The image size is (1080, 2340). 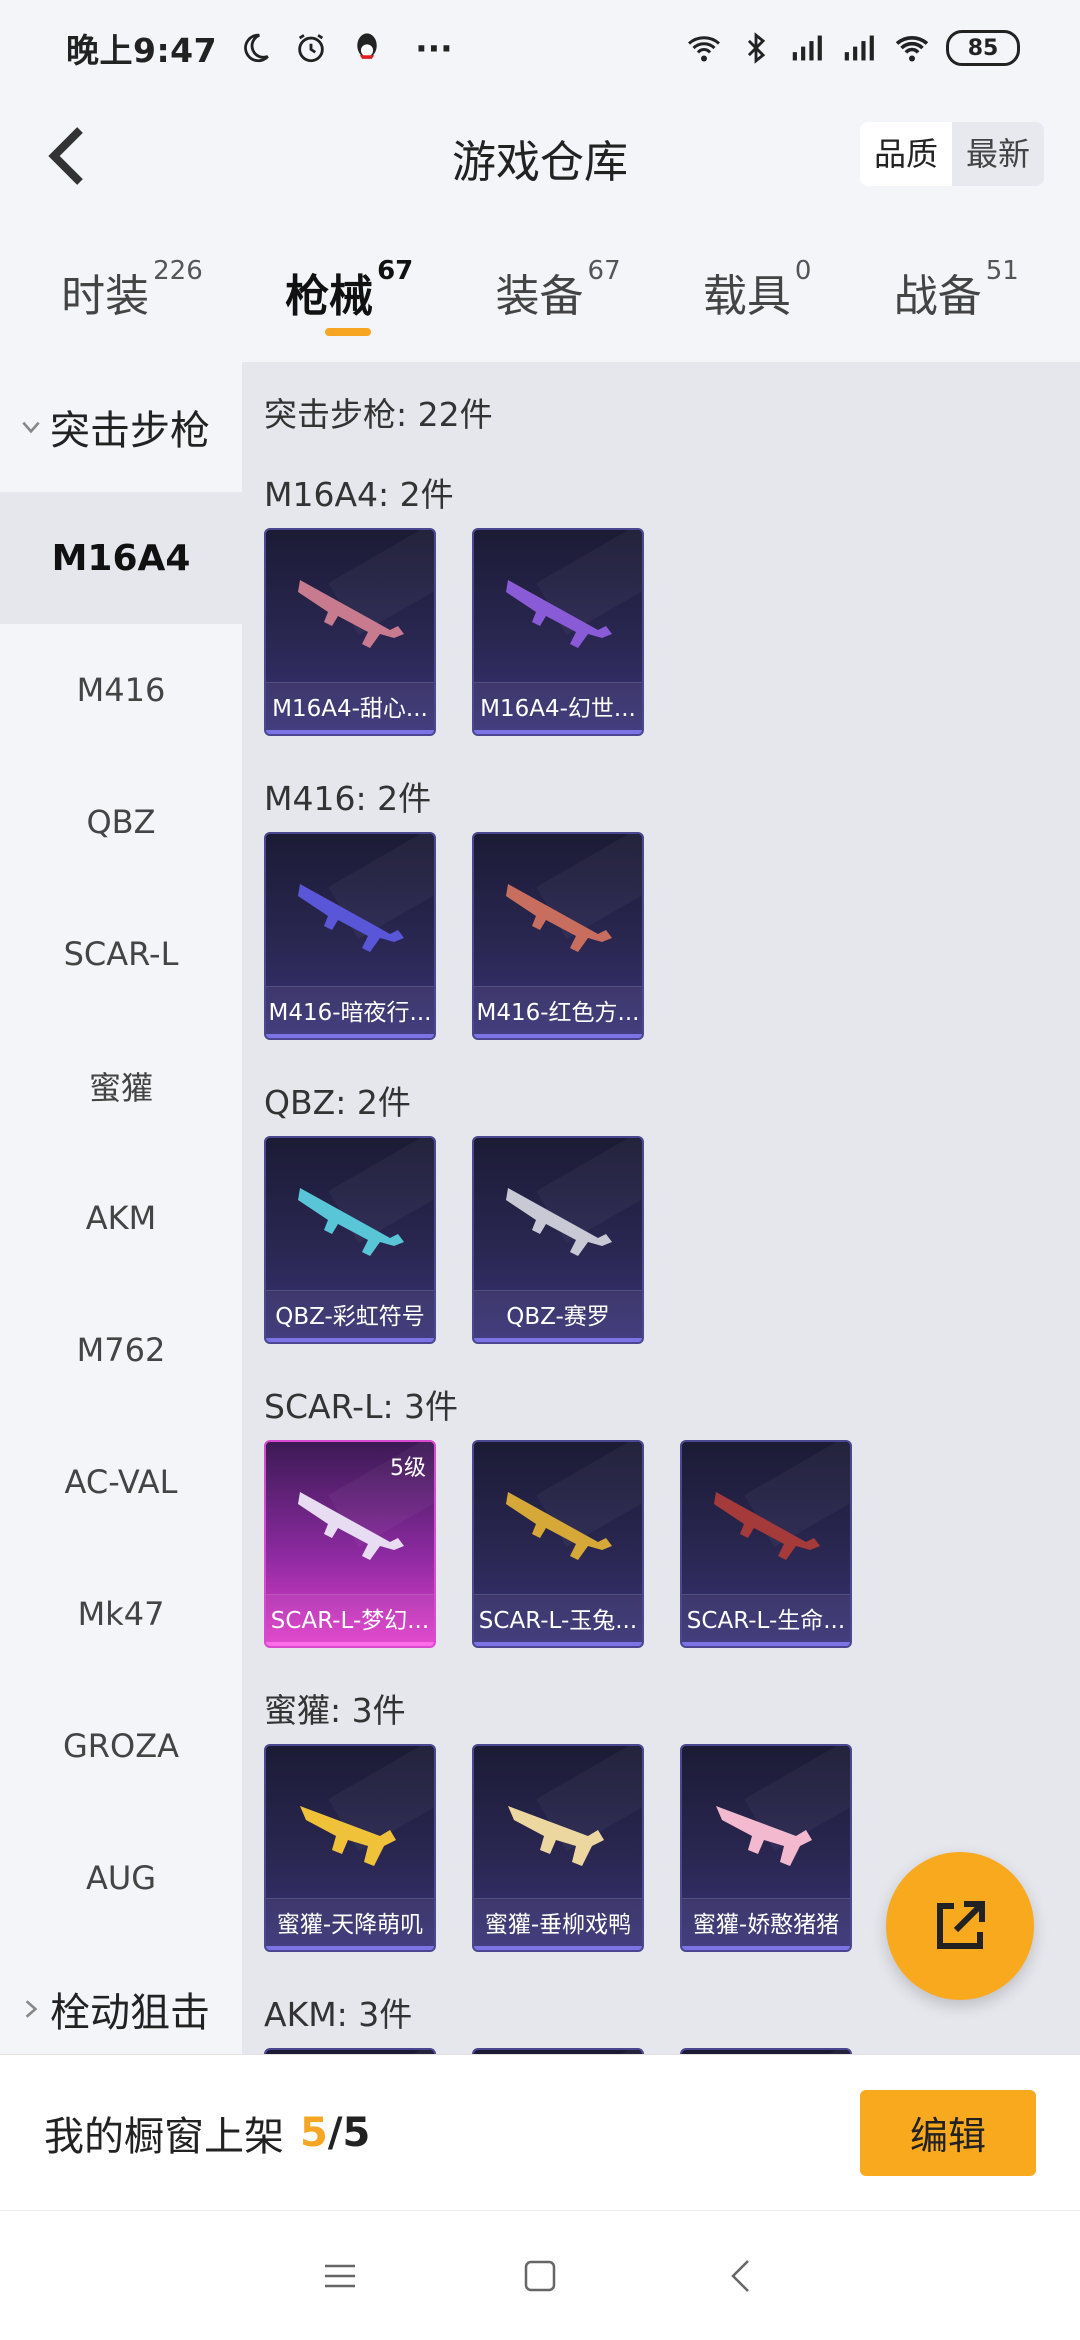 What do you see at coordinates (337, 1102) in the screenshot?
I see `section-title: QBZ: 2件` at bounding box center [337, 1102].